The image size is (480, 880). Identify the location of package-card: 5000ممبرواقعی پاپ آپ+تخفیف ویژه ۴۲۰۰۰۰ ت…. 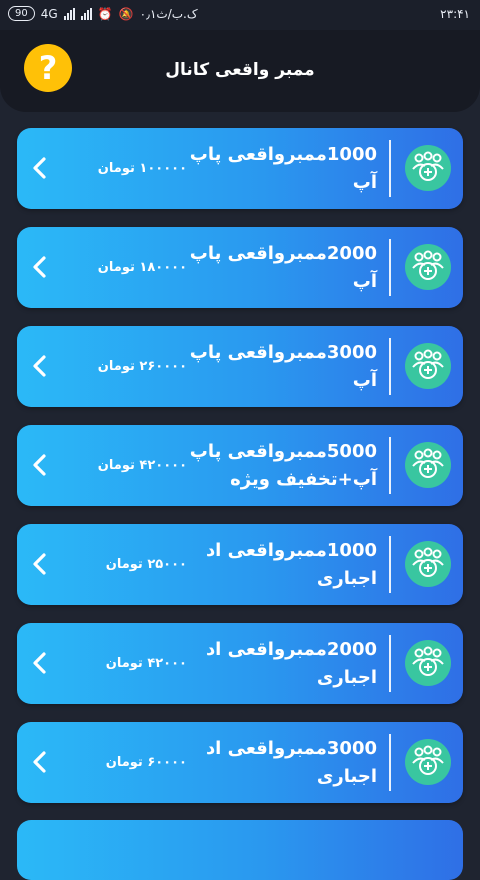
(240, 465).